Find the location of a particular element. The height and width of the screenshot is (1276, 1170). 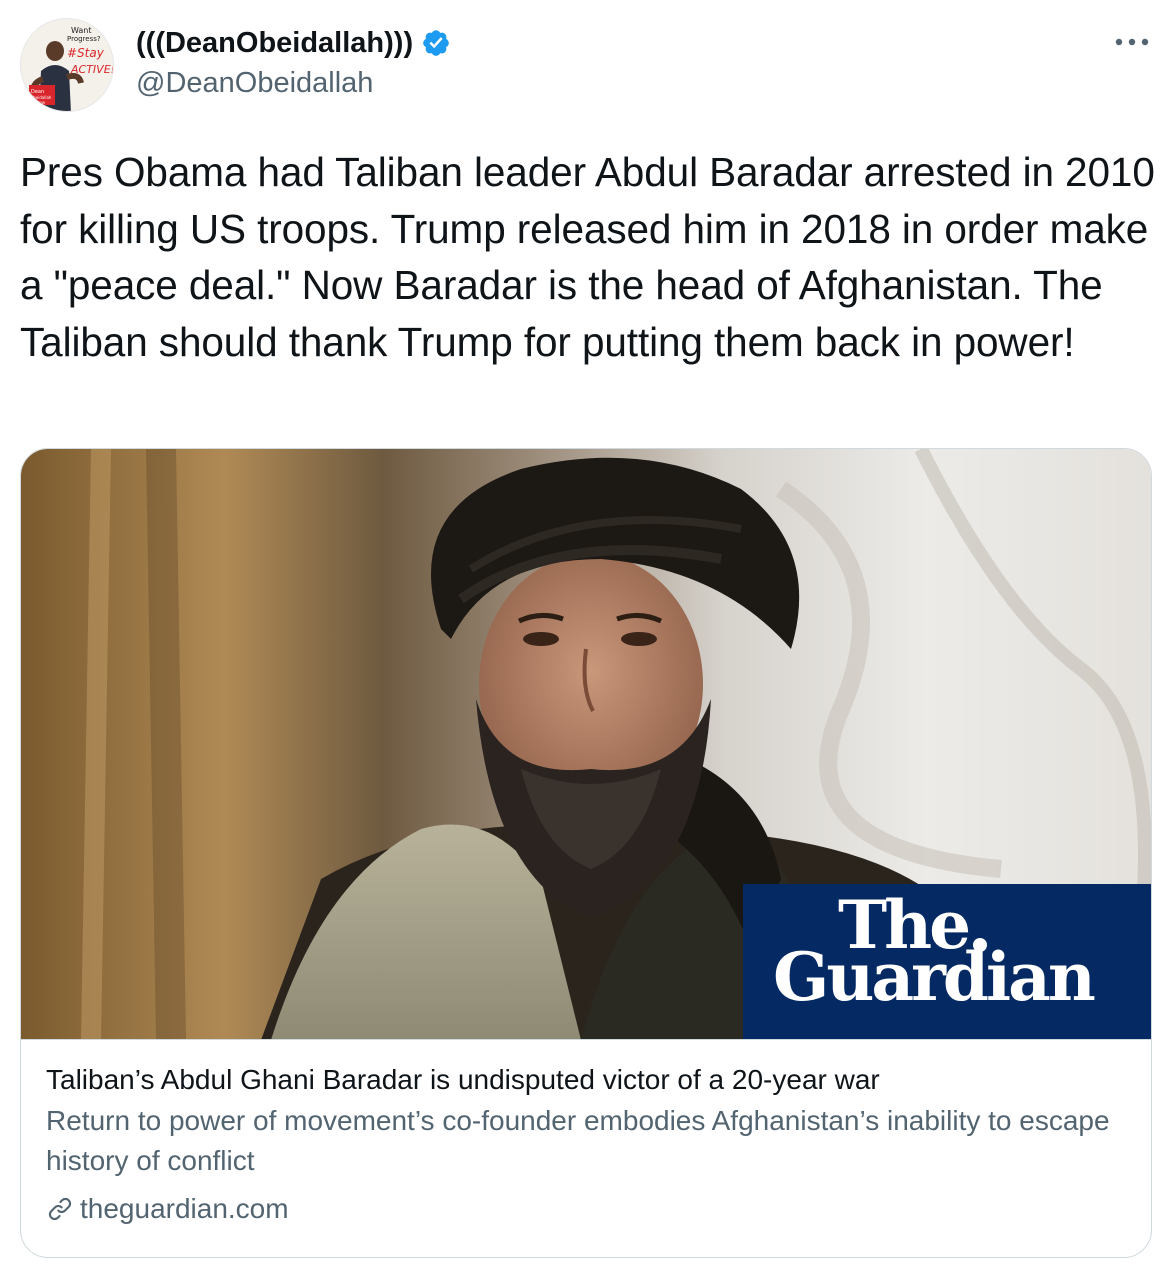

avatar-text-1: Want is located at coordinates (81, 30).